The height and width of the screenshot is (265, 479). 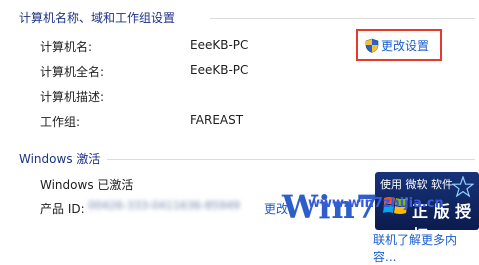 What do you see at coordinates (66, 47) in the screenshot?
I see `computer-name-label: 计算机名:` at bounding box center [66, 47].